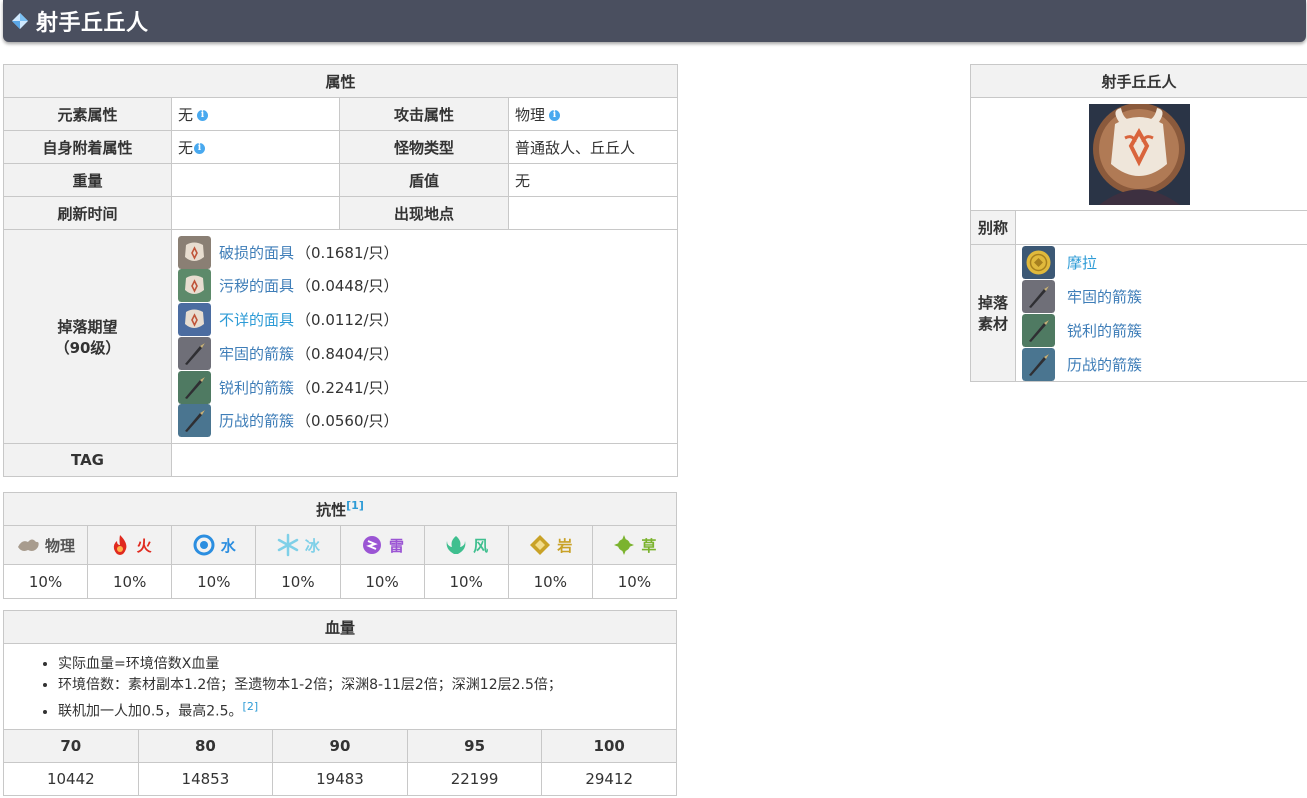 Image resolution: width=1307 pixels, height=798 pixels. Describe the element at coordinates (530, 114) in the screenshot. I see `attack-value: 物理` at that location.